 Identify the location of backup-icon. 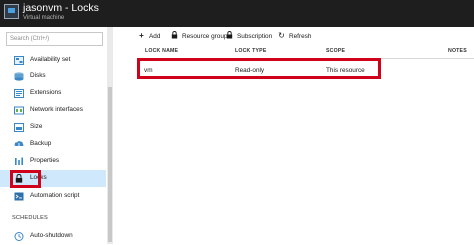
(19, 145).